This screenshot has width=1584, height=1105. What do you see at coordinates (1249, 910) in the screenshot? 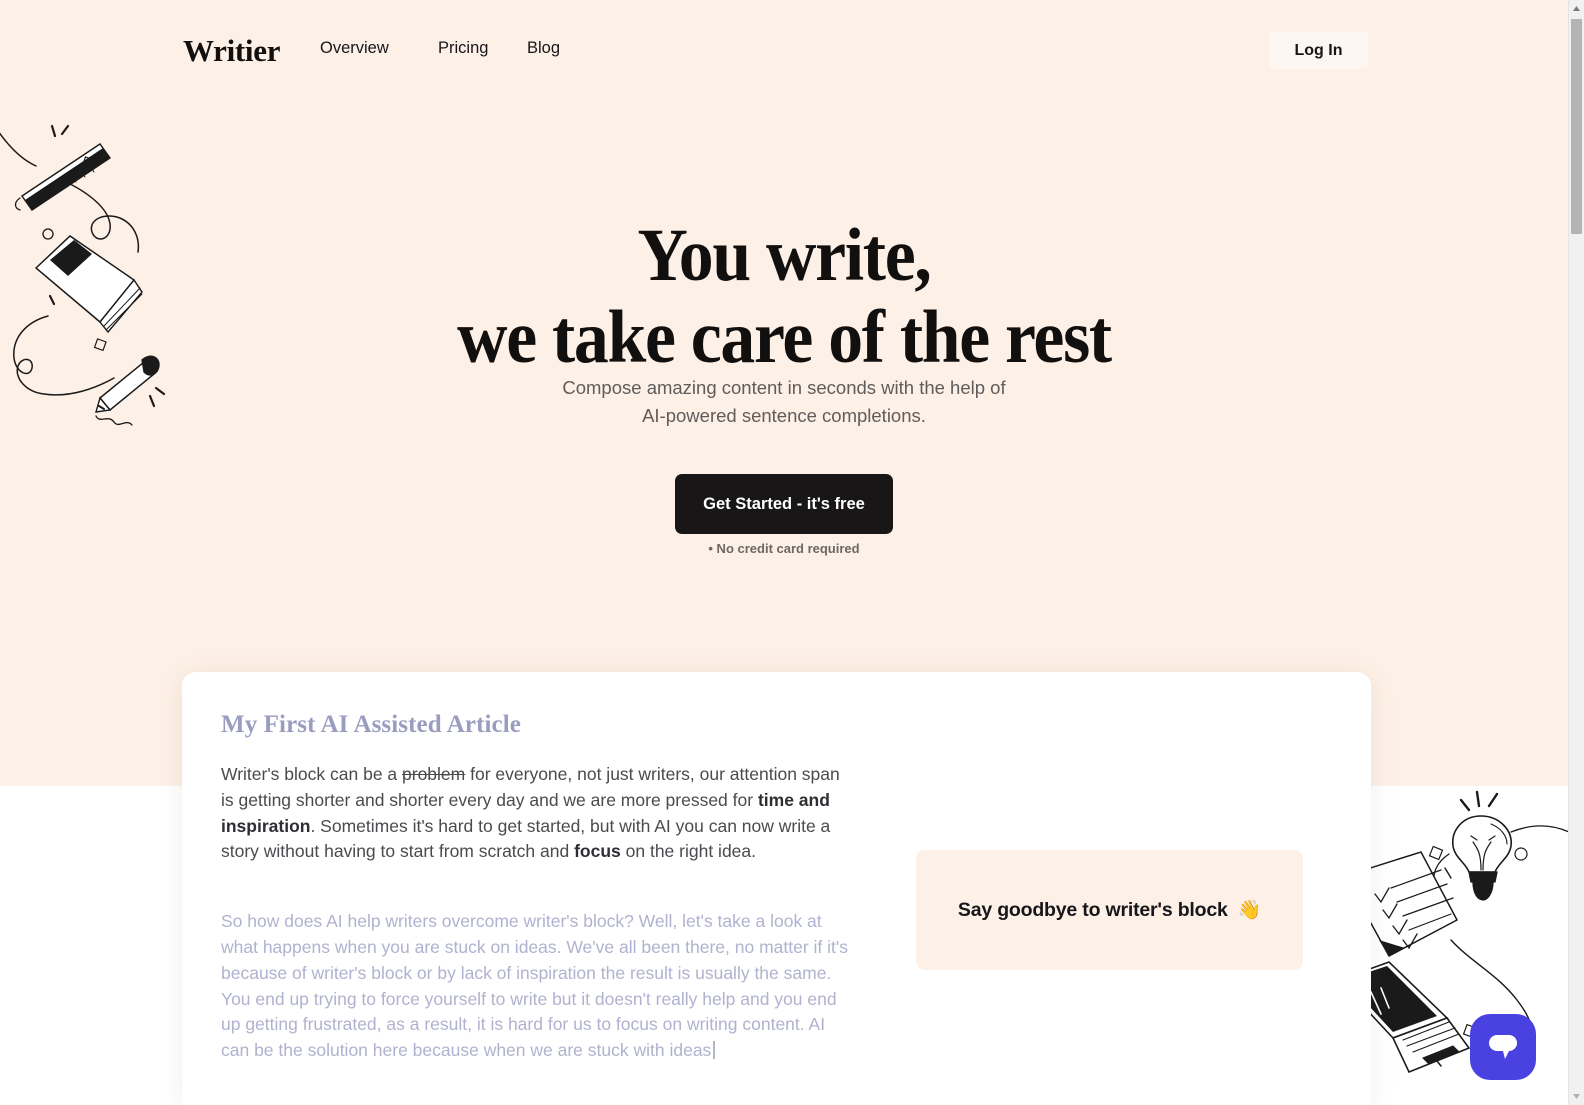
I see `waving-hand-icon: 👋` at bounding box center [1249, 910].